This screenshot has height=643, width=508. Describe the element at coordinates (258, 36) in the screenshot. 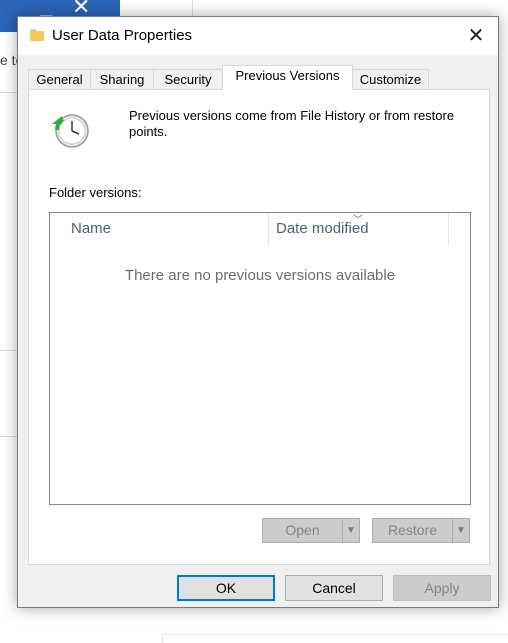

I see `dialog-titlebar: User Data Properties ✕` at that location.